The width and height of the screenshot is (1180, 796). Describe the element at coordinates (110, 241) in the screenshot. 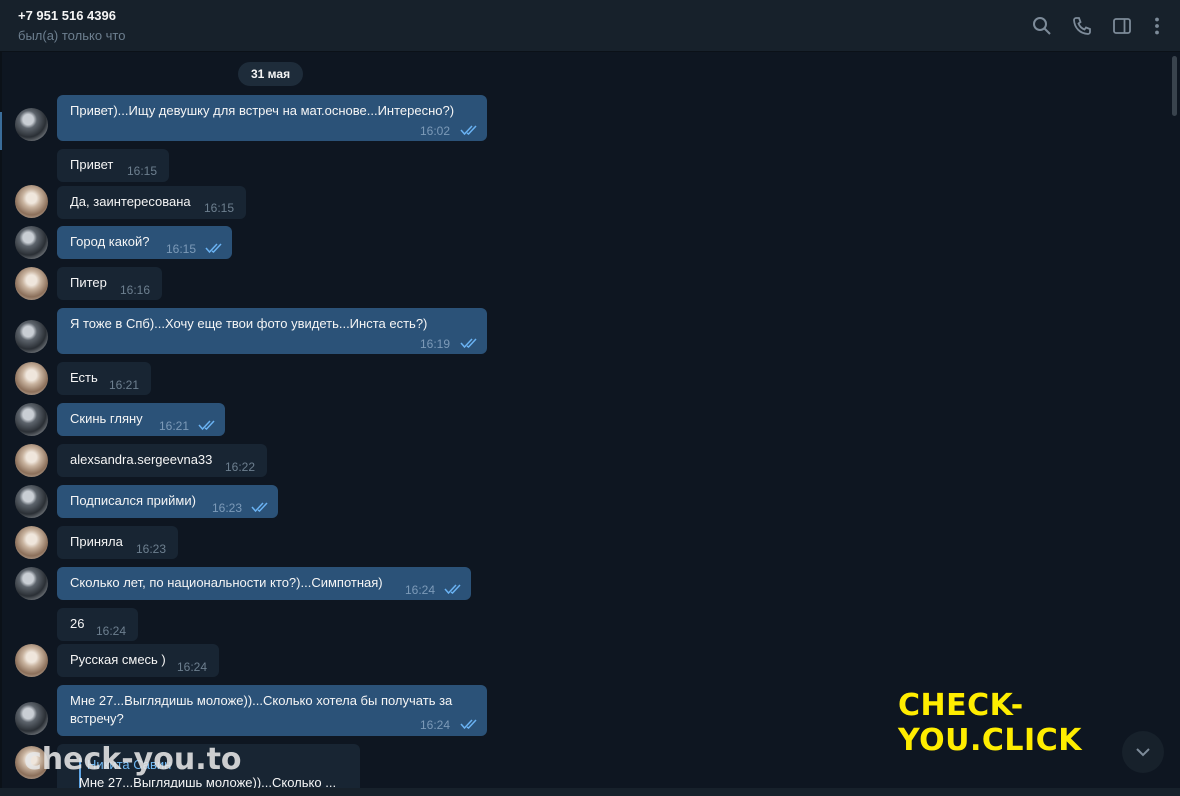

I see `message-text: Город какой?` at that location.